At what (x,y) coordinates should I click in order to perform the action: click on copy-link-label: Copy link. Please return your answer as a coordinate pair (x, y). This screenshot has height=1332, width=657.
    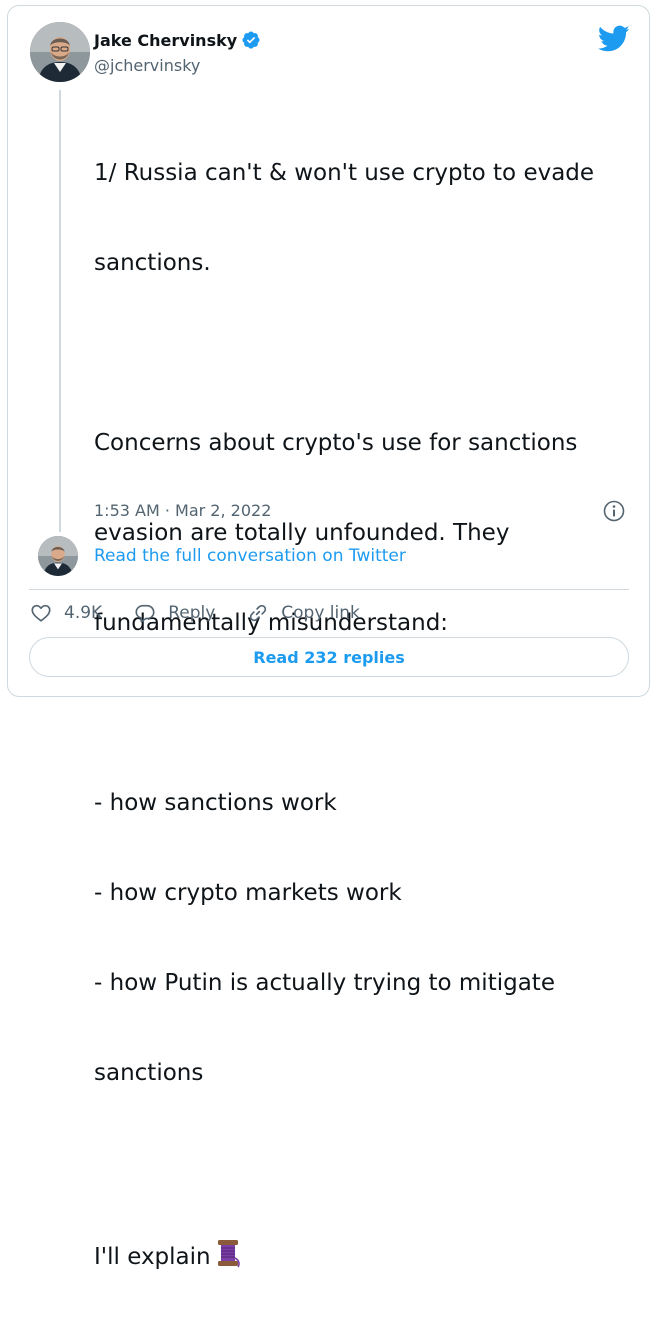
    Looking at the image, I should click on (320, 613).